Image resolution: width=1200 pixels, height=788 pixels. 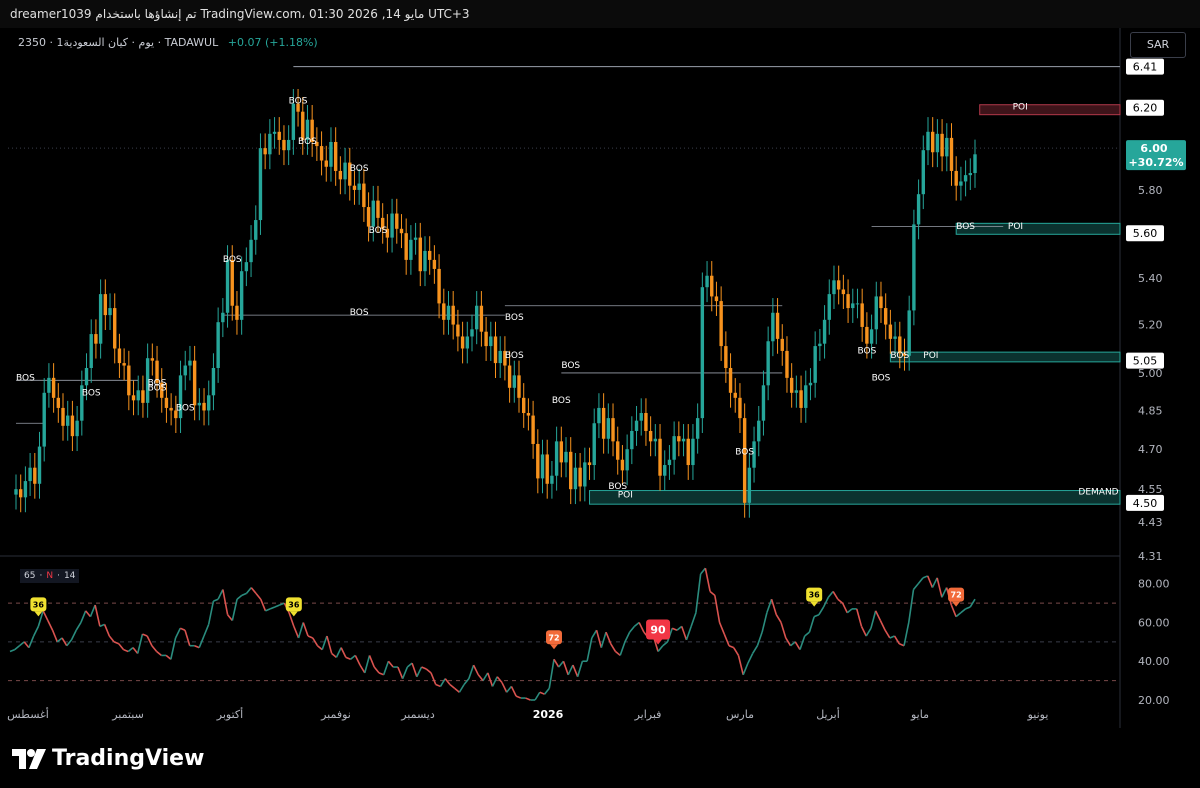 I want to click on rsi-axis-label: 60.00, so click(x=1154, y=622).